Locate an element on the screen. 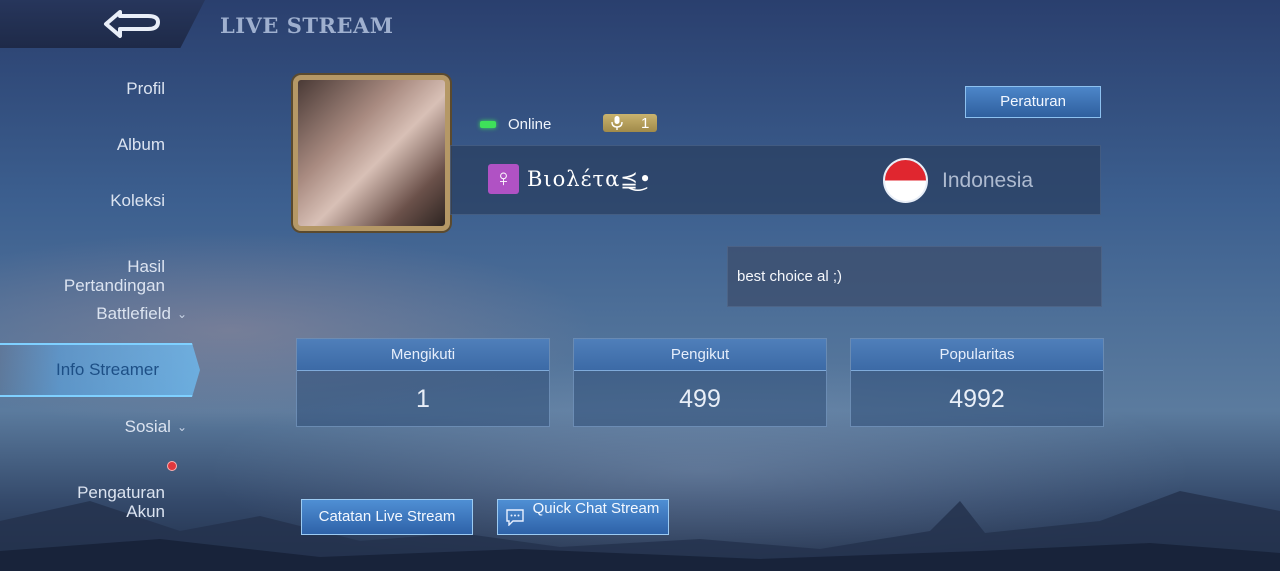 The image size is (1280, 571). stat-label: Popularitas is located at coordinates (977, 355).